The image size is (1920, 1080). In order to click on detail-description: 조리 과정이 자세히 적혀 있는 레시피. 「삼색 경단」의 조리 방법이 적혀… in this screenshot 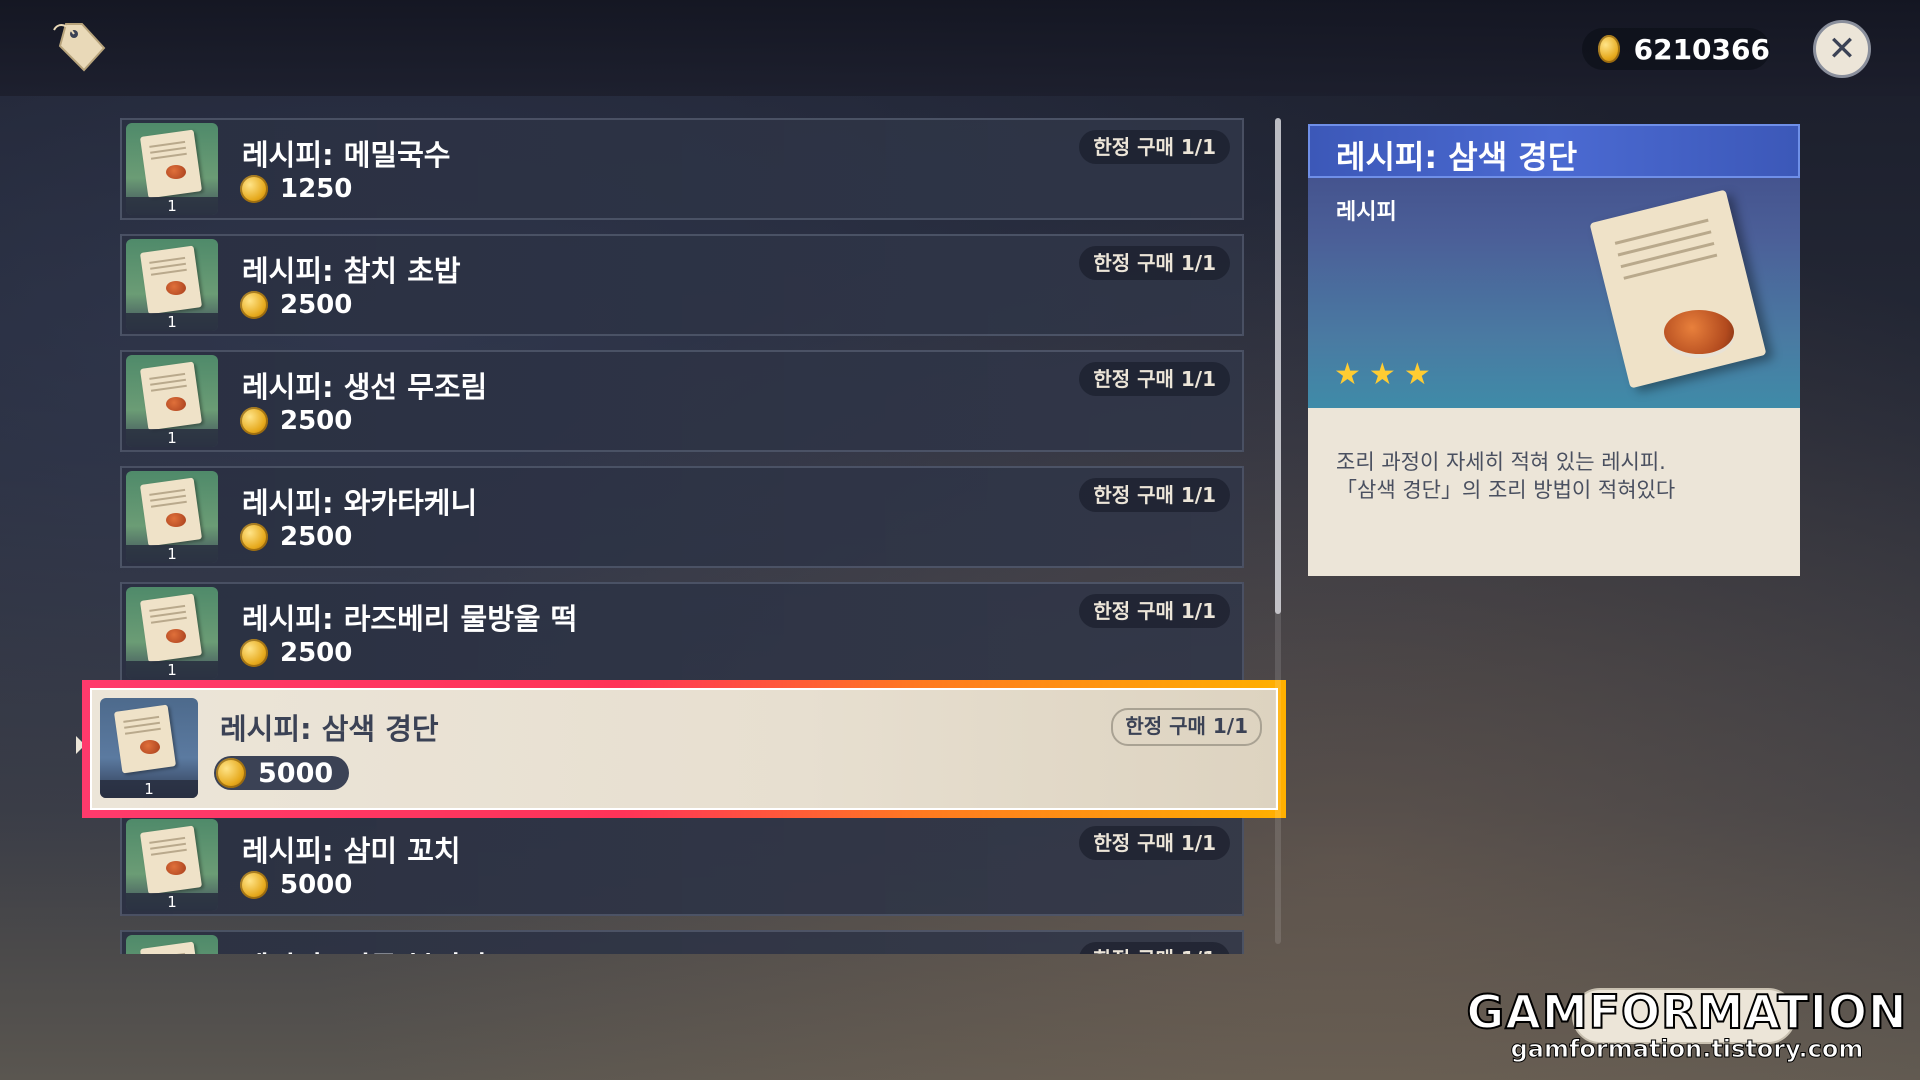, I will do `click(1554, 492)`.